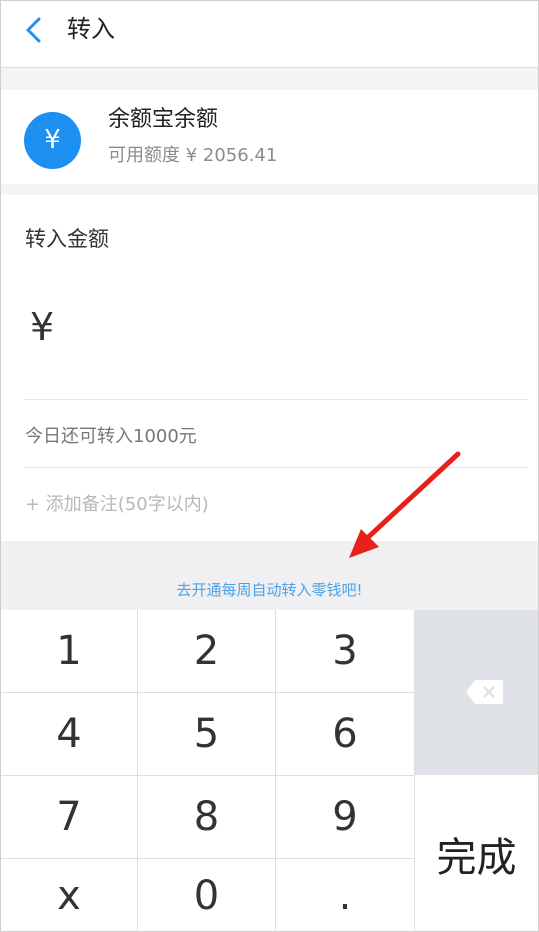 The image size is (539, 932). Describe the element at coordinates (193, 155) in the screenshot. I see `account-available: 可用额度 ¥ 2056.41` at that location.